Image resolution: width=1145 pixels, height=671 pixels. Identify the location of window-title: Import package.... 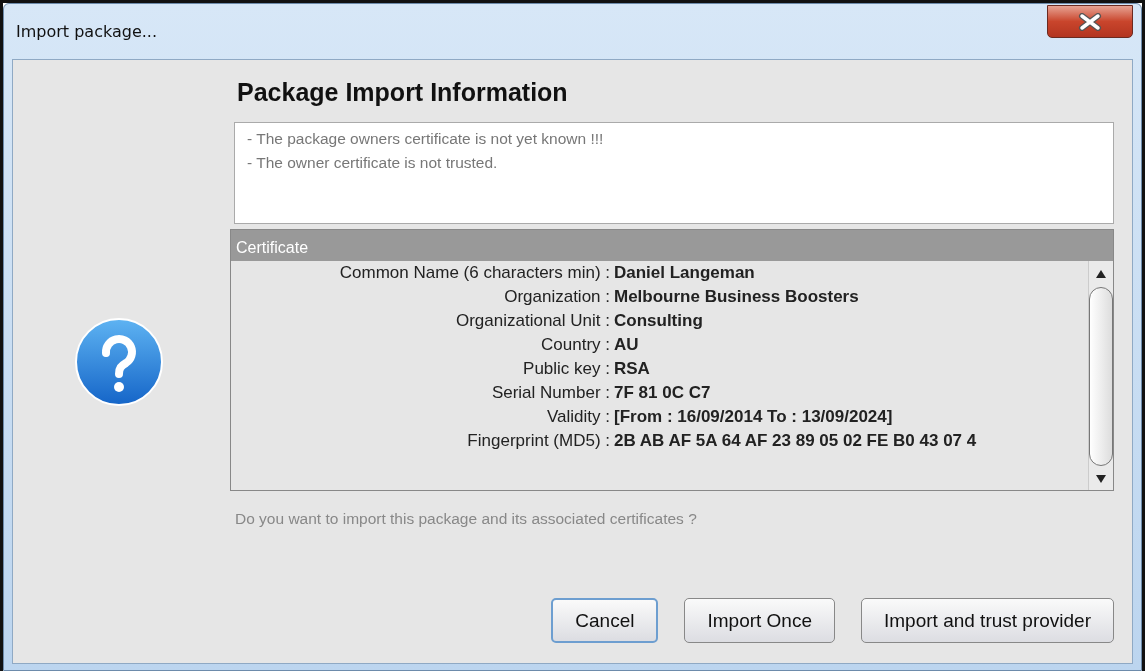
(86, 31).